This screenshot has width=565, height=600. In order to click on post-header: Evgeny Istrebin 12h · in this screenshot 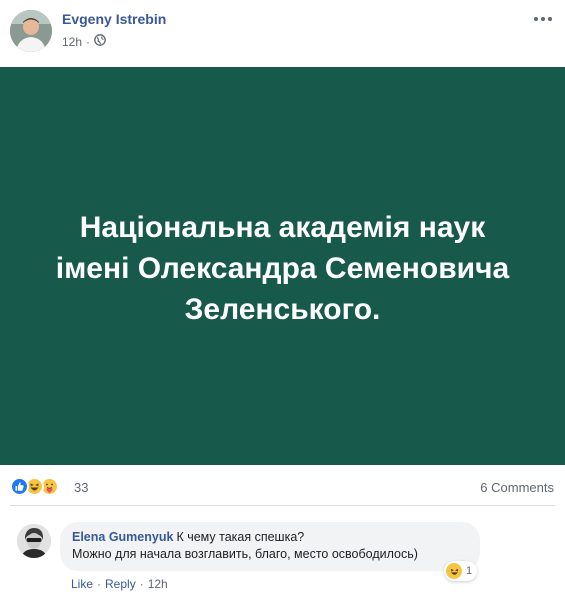, I will do `click(282, 33)`.